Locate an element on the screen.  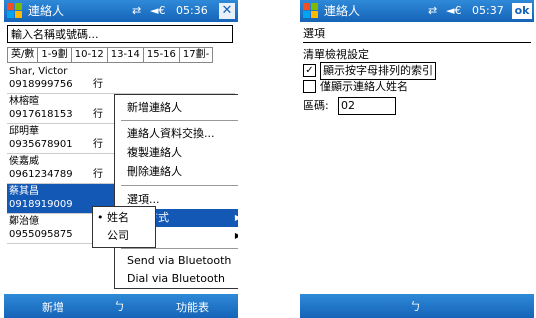
contact-phone: 0917618153 is located at coordinates (41, 114).